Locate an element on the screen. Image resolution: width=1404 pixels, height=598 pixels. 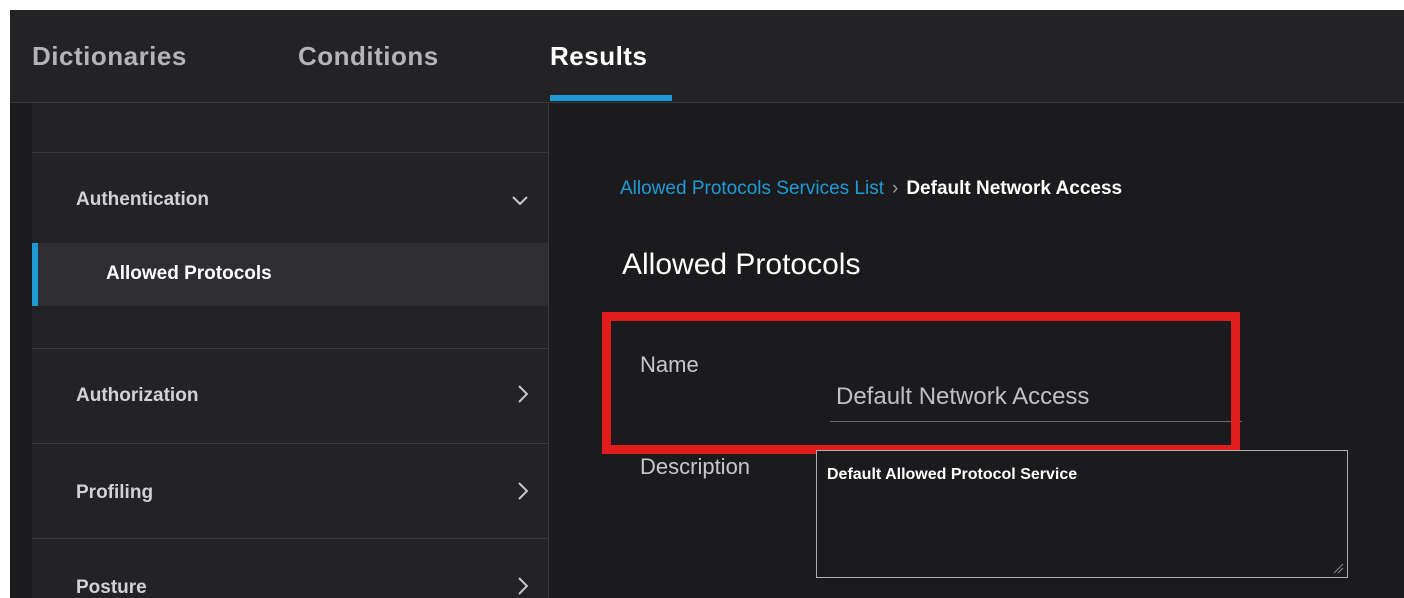
sidebar-item-label: Authentication is located at coordinates (142, 199).